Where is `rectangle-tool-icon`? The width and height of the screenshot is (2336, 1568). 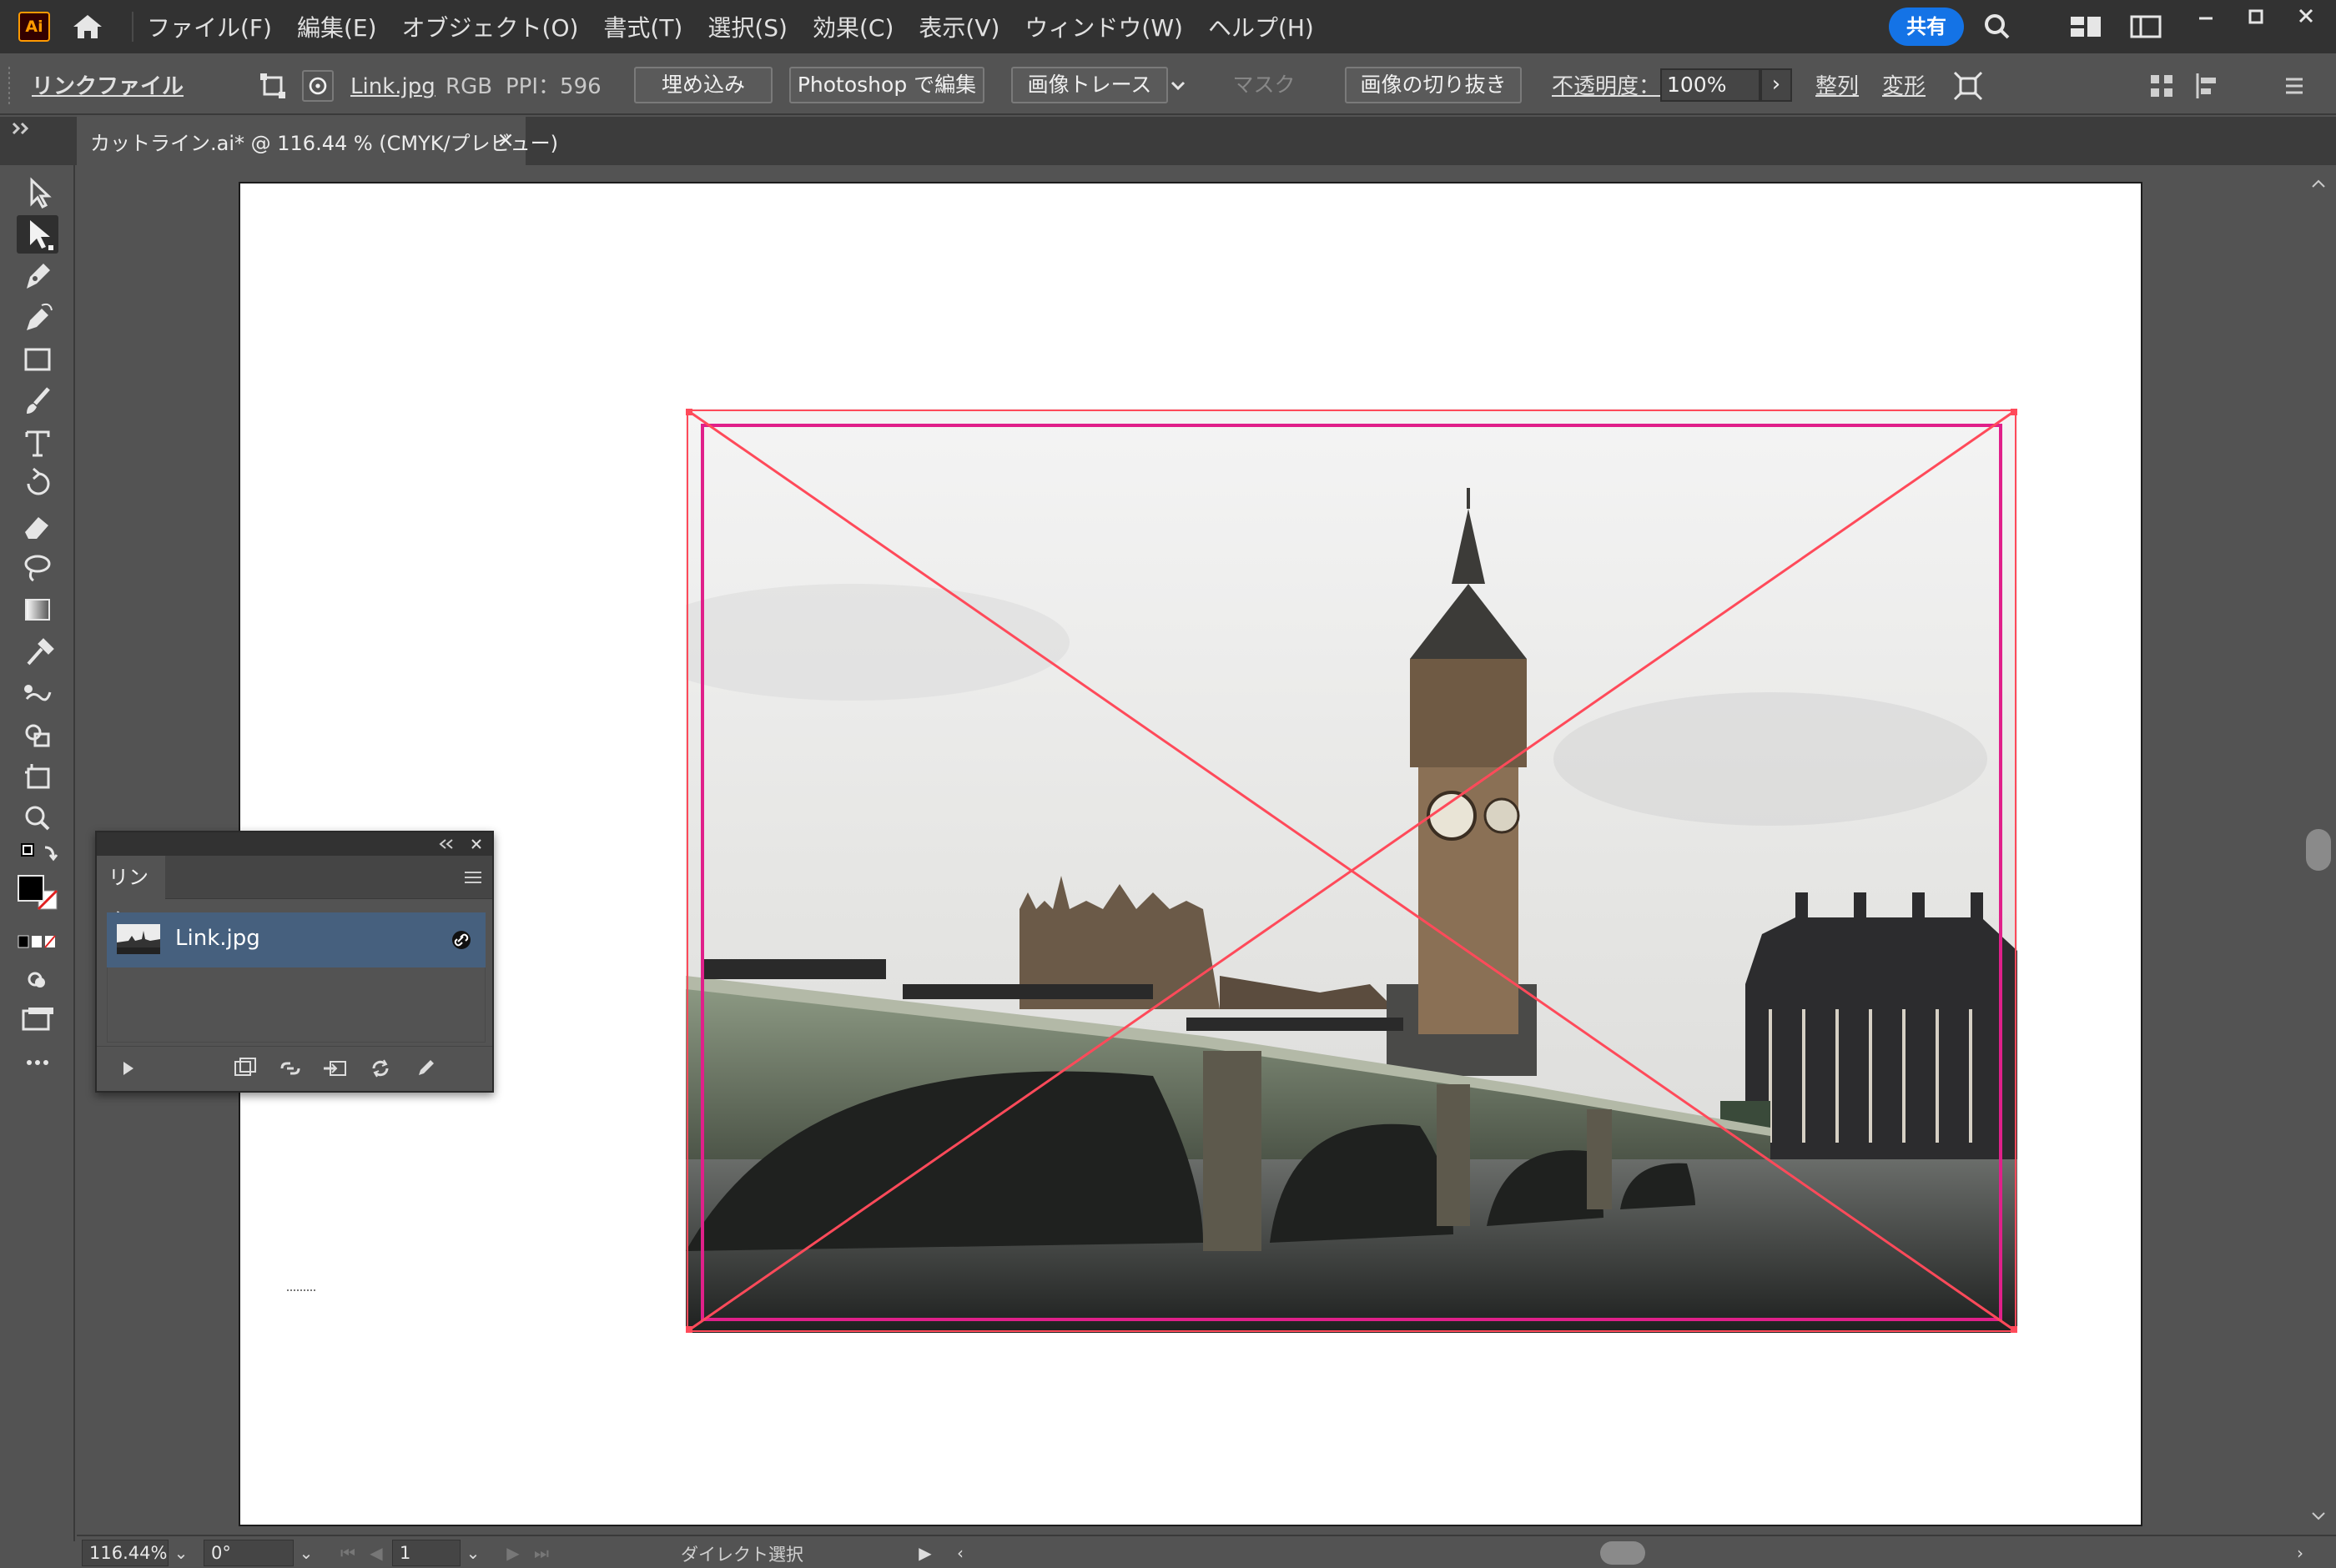 rectangle-tool-icon is located at coordinates (37, 359).